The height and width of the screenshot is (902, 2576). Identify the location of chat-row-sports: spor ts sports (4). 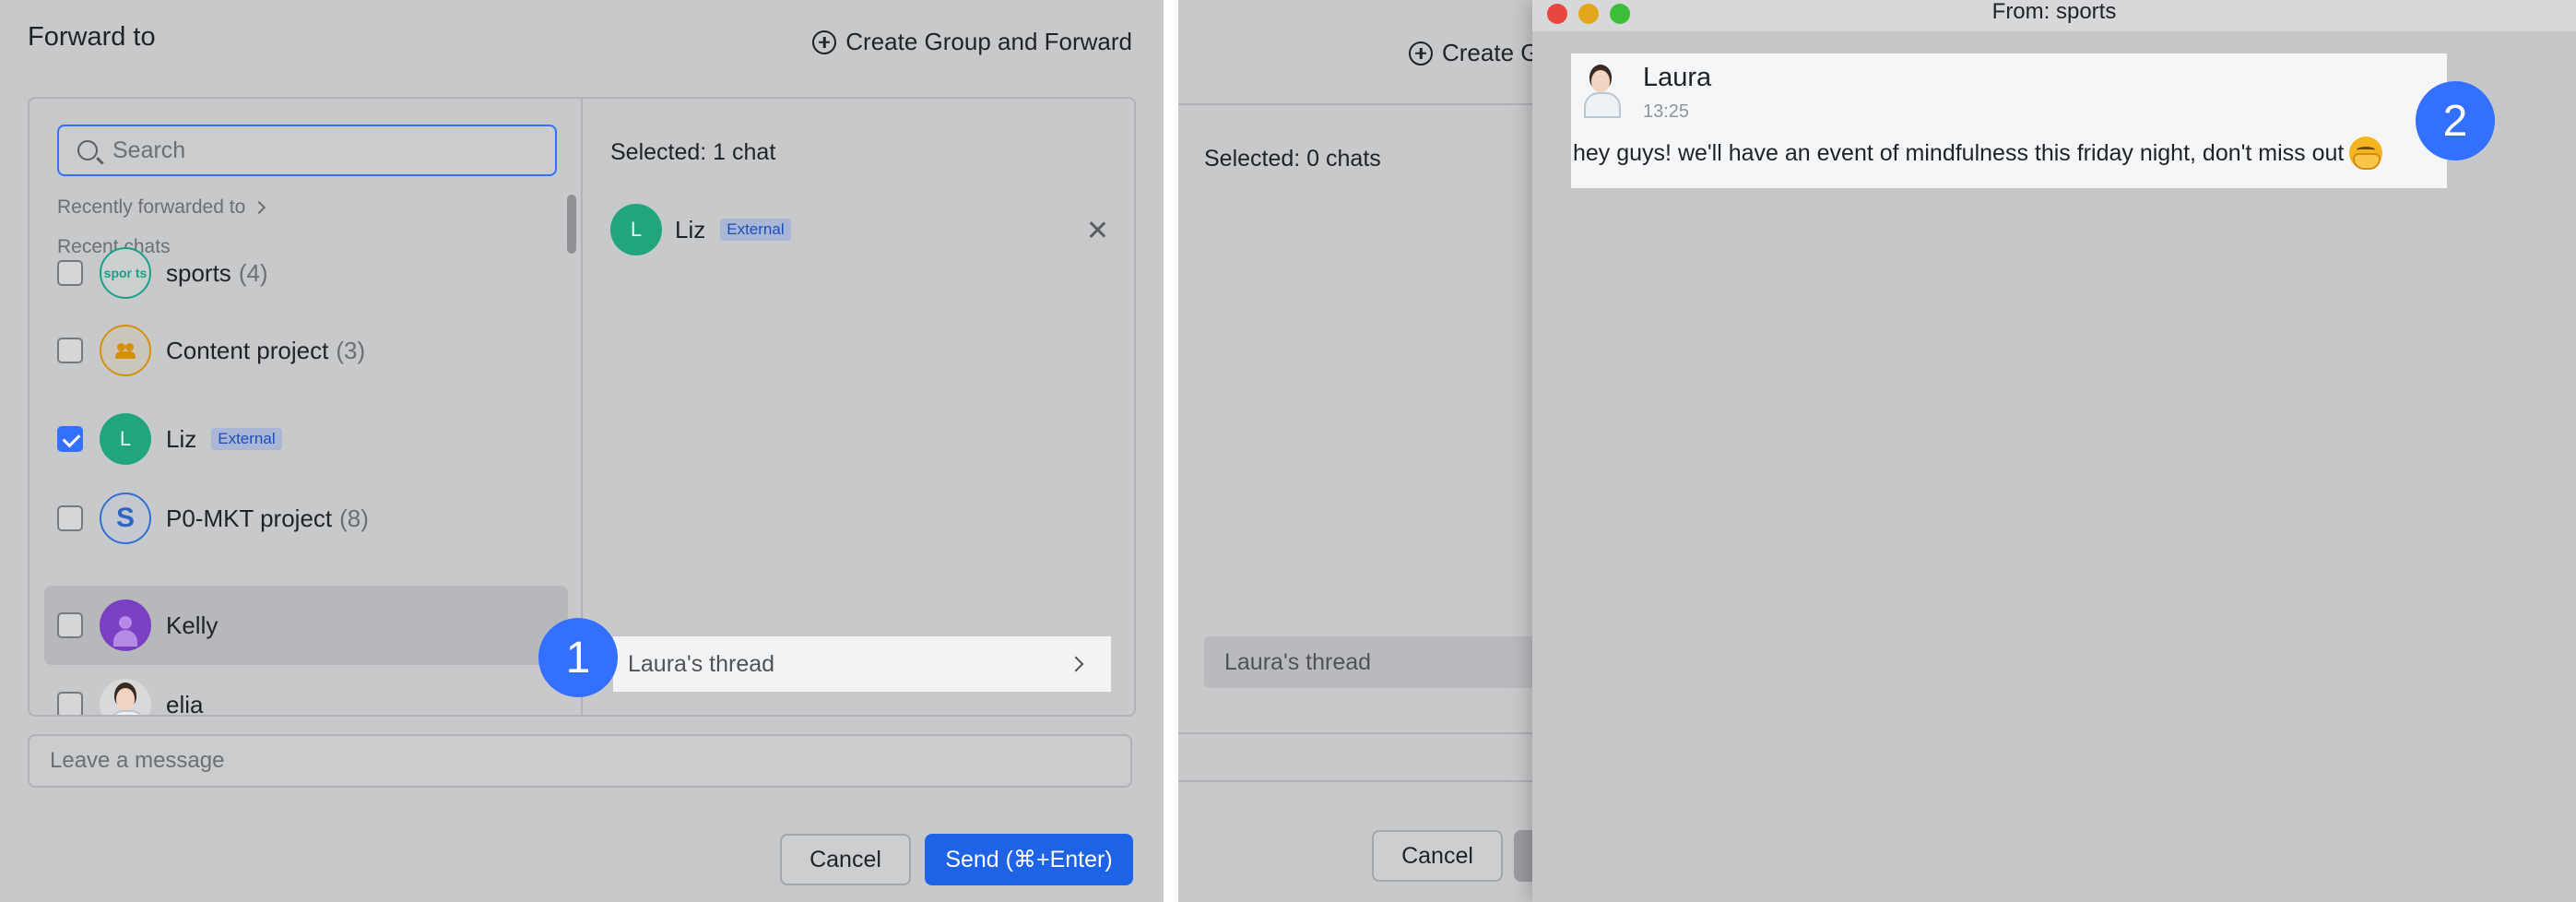
(306, 273).